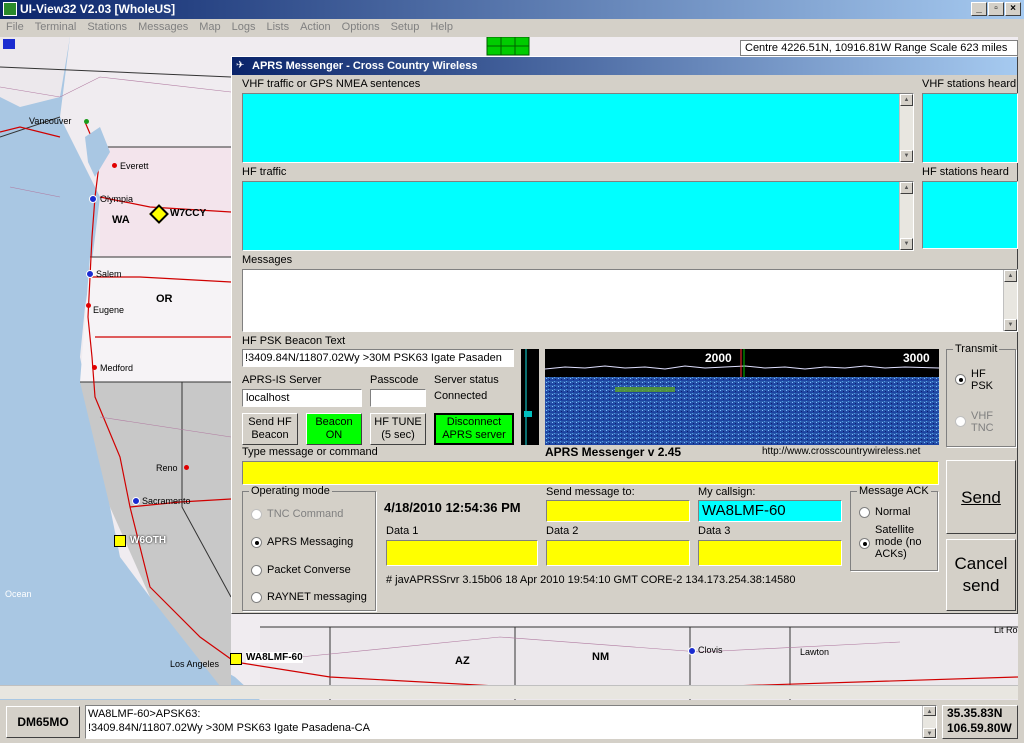 The image size is (1024, 743). I want to click on hf-heard-label: HF stations heard, so click(965, 172).